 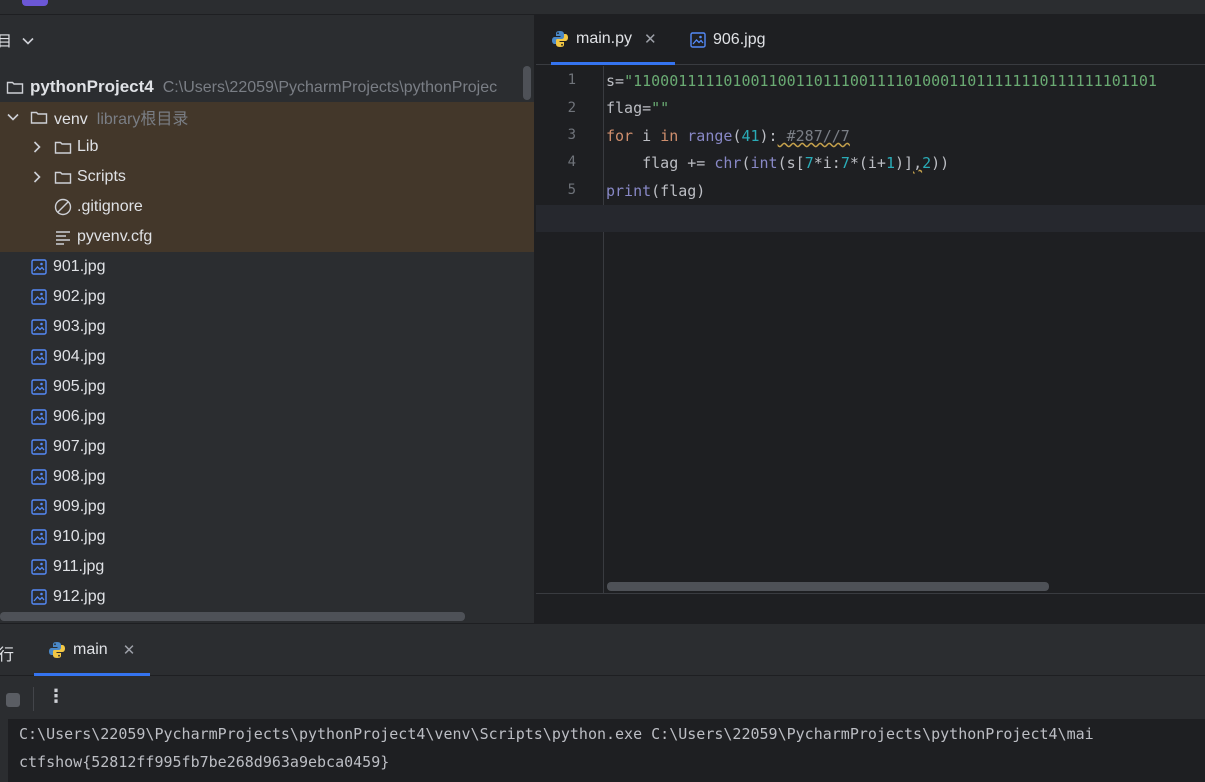 What do you see at coordinates (267, 297) in the screenshot?
I see `tree-item-jpg: 902.jpg` at bounding box center [267, 297].